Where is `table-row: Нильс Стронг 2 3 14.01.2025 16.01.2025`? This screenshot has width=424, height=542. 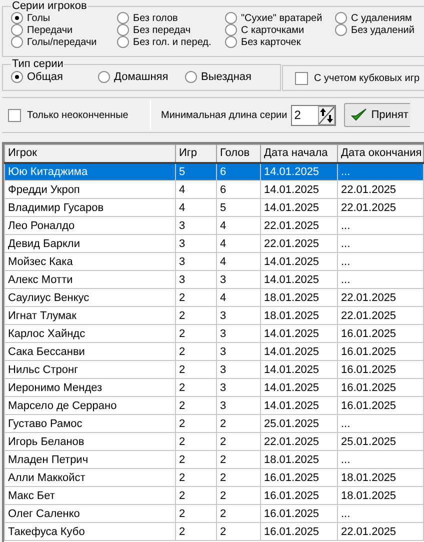 table-row: Нильс Стронг 2 3 14.01.2025 16.01.2025 is located at coordinates (214, 369).